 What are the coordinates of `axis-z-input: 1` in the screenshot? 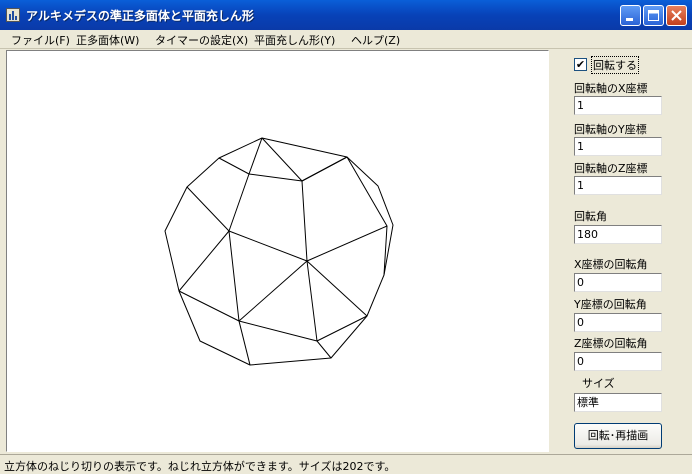 It's located at (618, 185).